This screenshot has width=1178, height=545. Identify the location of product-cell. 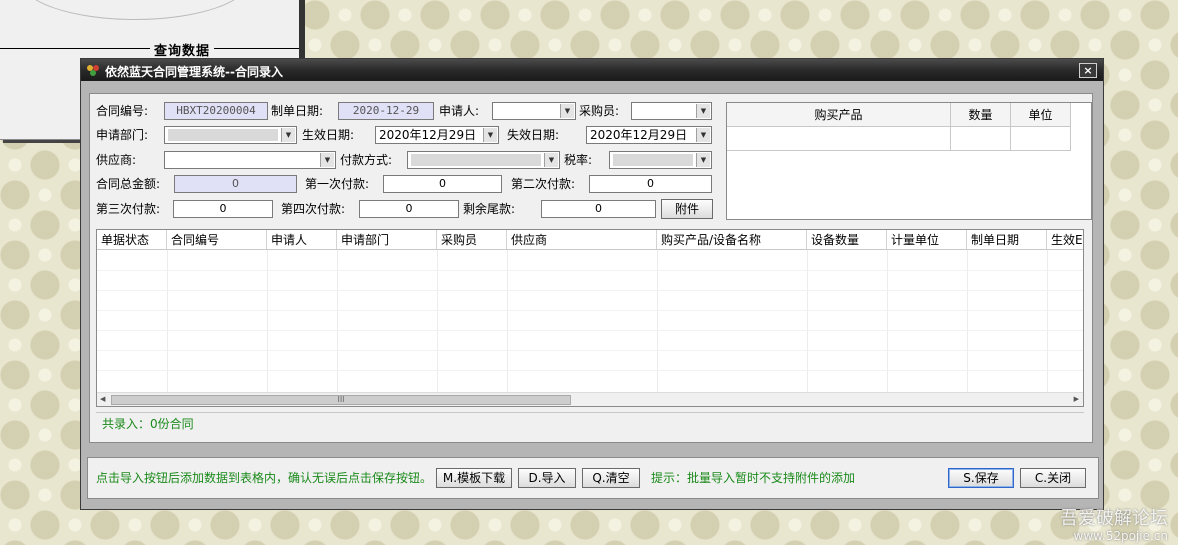
(839, 139).